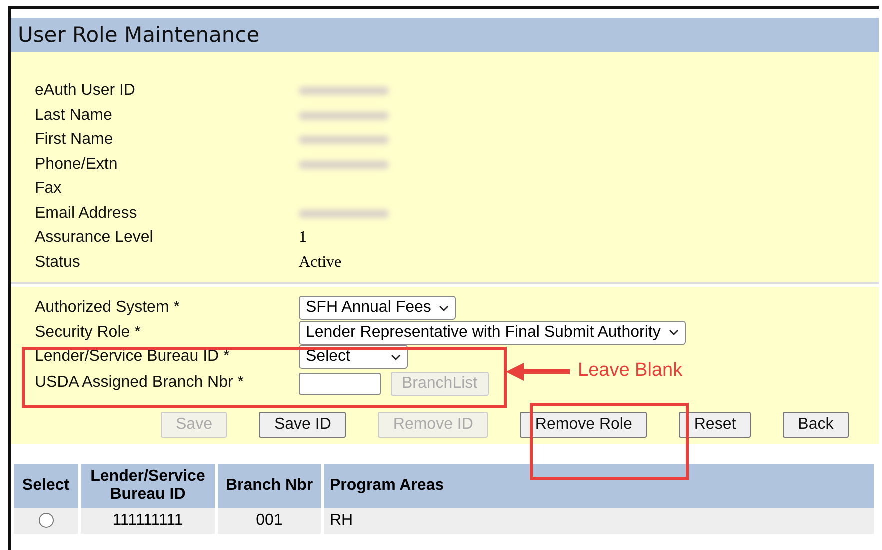 The height and width of the screenshot is (550, 882). Describe the element at coordinates (140, 383) in the screenshot. I see `field-label: USDA Assigned Branch Nbr *` at that location.